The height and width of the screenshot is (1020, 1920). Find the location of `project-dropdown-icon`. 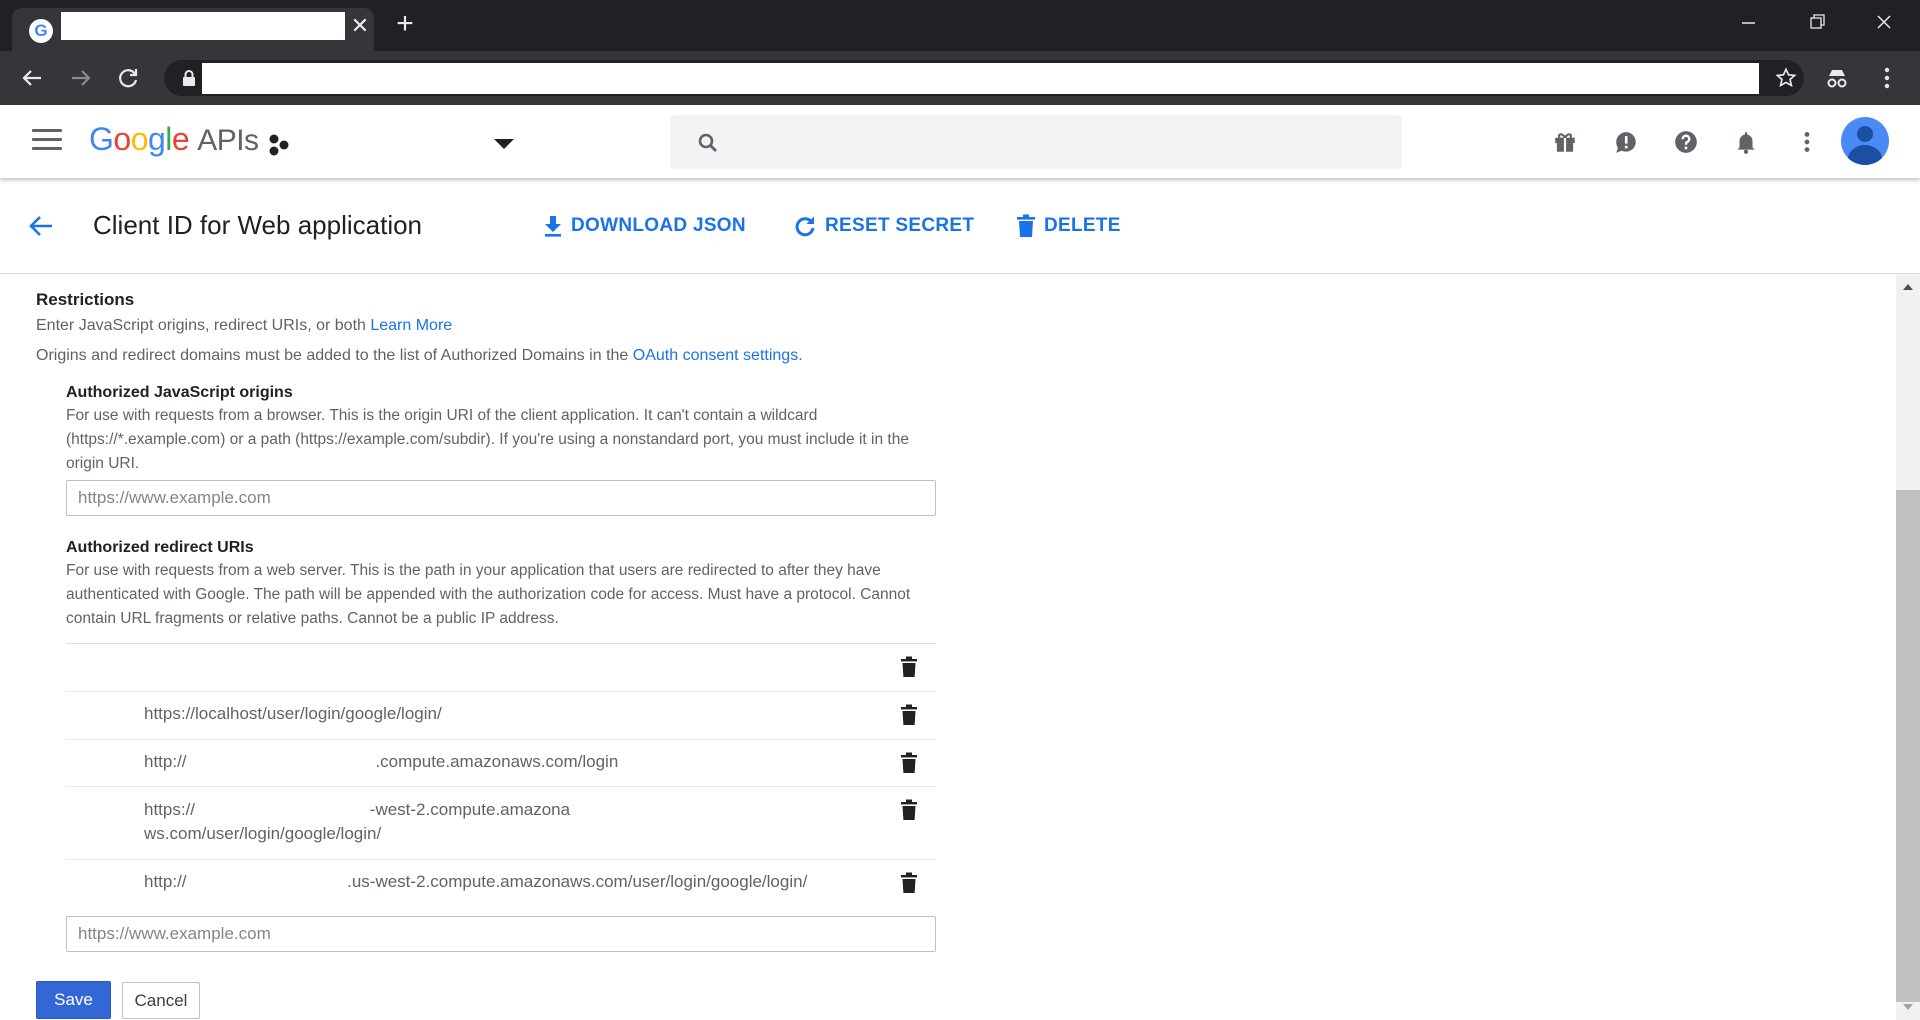

project-dropdown-icon is located at coordinates (504, 144).